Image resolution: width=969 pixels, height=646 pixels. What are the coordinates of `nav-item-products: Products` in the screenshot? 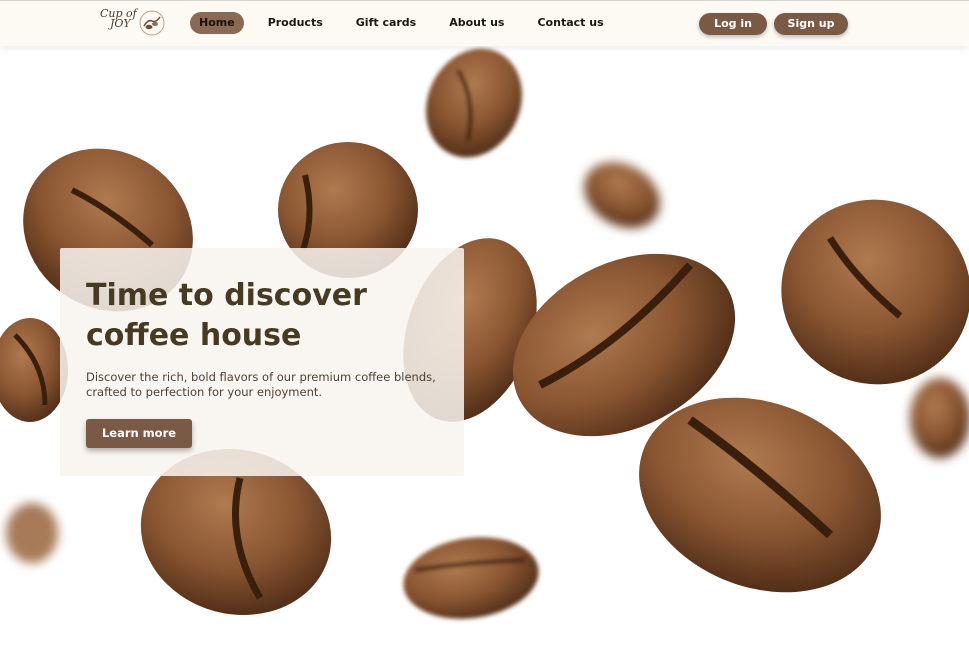 It's located at (295, 23).